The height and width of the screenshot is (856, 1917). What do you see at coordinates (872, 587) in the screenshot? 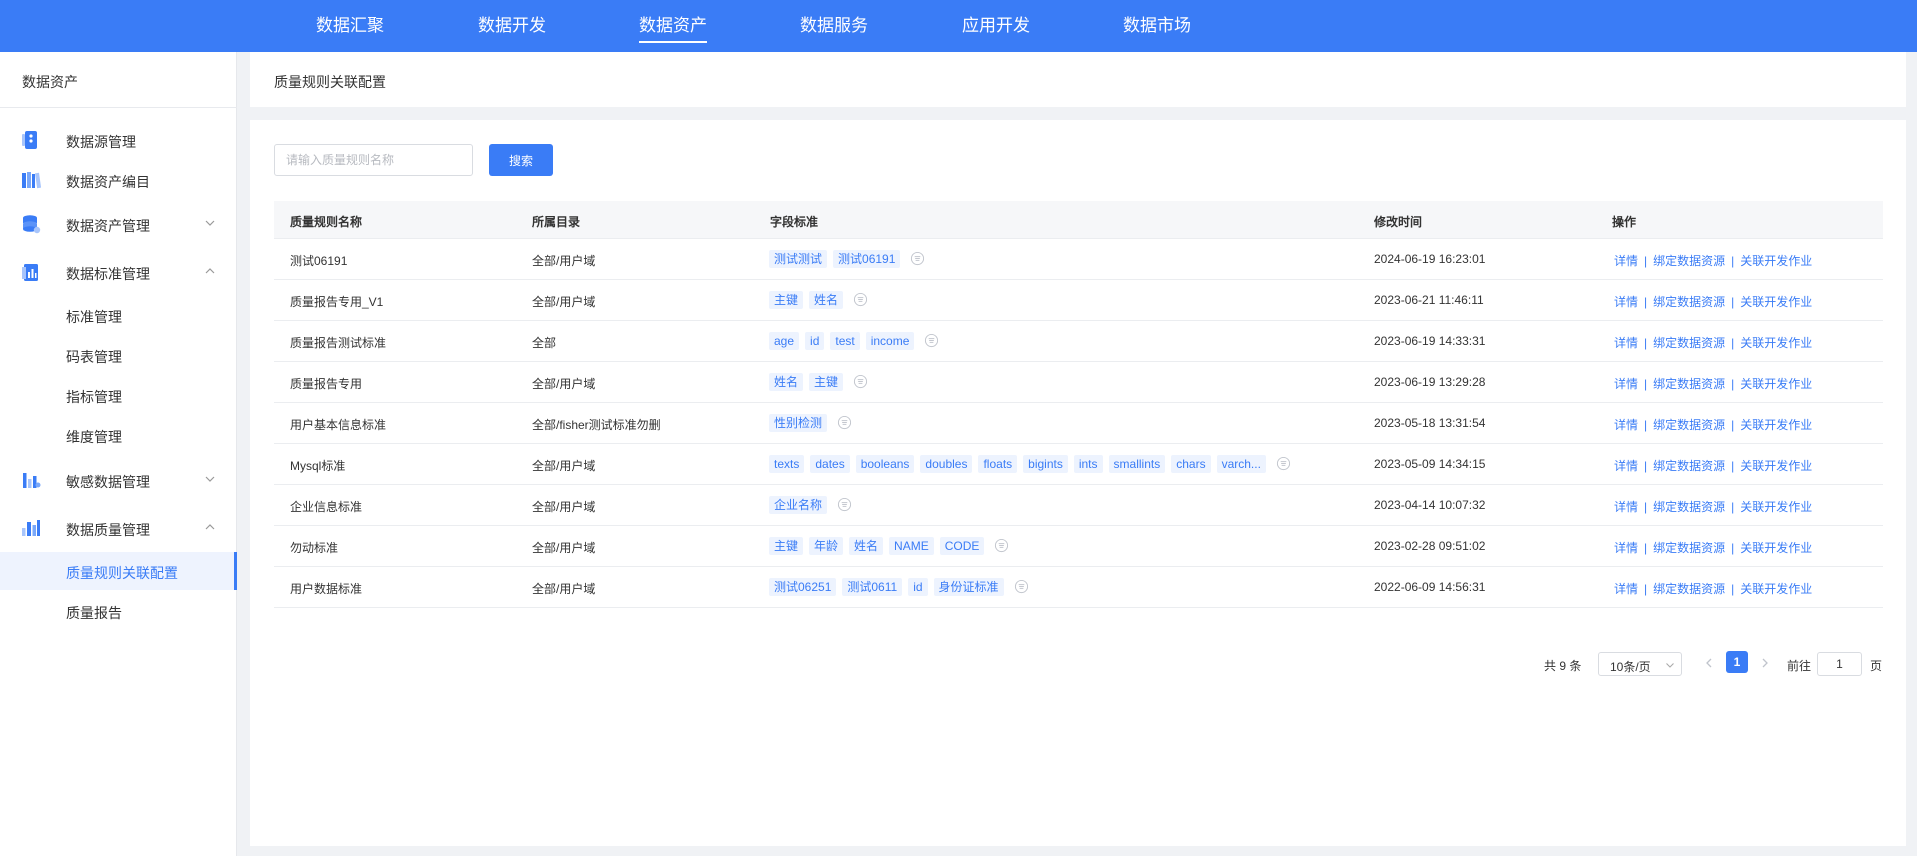
I see `field-standard-tag: 测试0611` at bounding box center [872, 587].